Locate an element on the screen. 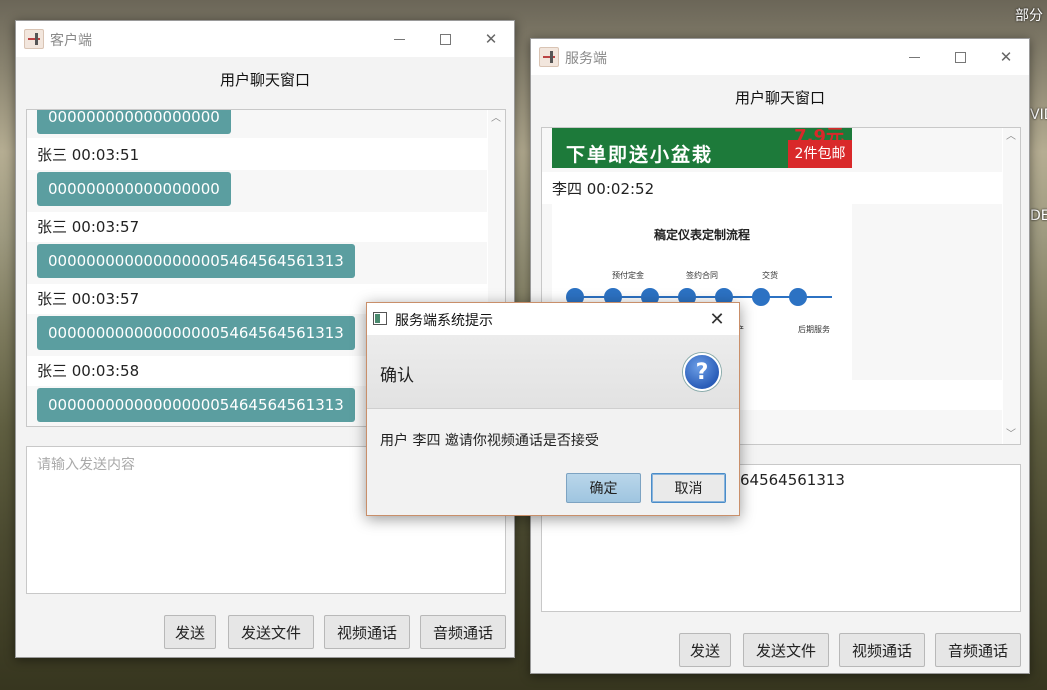  flowchart-title: 稿定仪表定制流程 is located at coordinates (701, 235).